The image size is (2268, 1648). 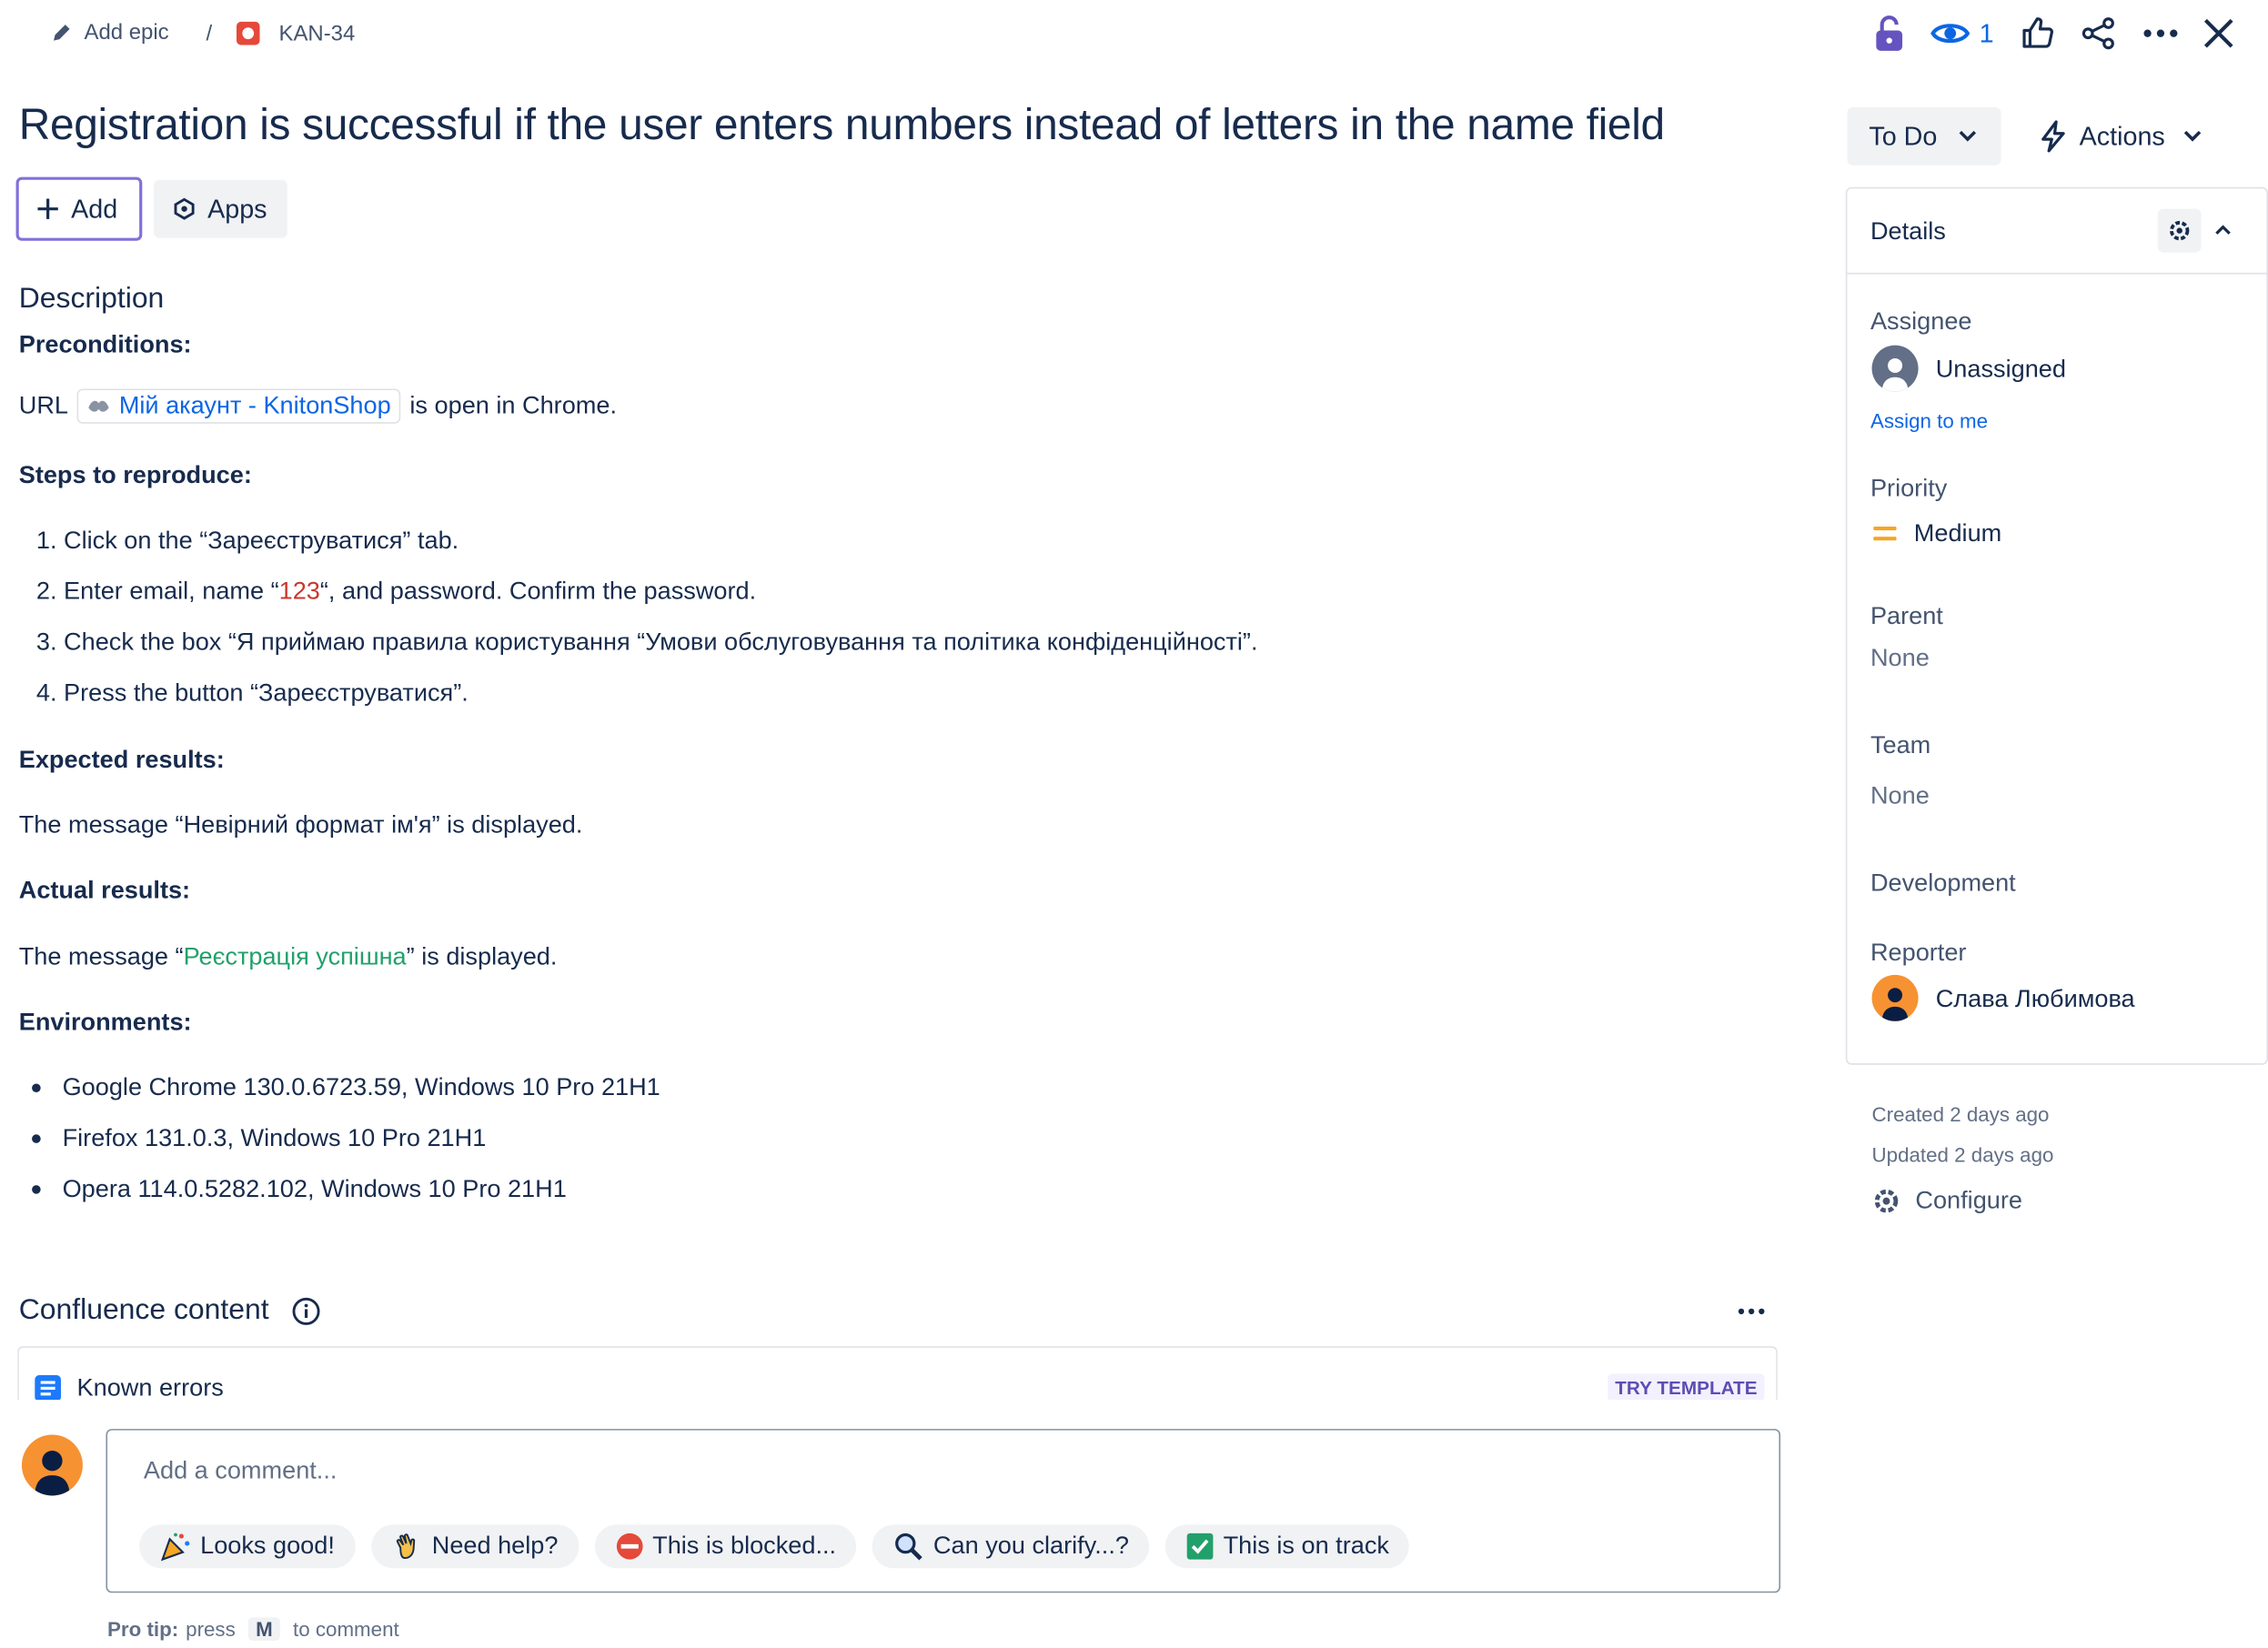 What do you see at coordinates (2001, 370) in the screenshot?
I see `assignee-value: Unassigned` at bounding box center [2001, 370].